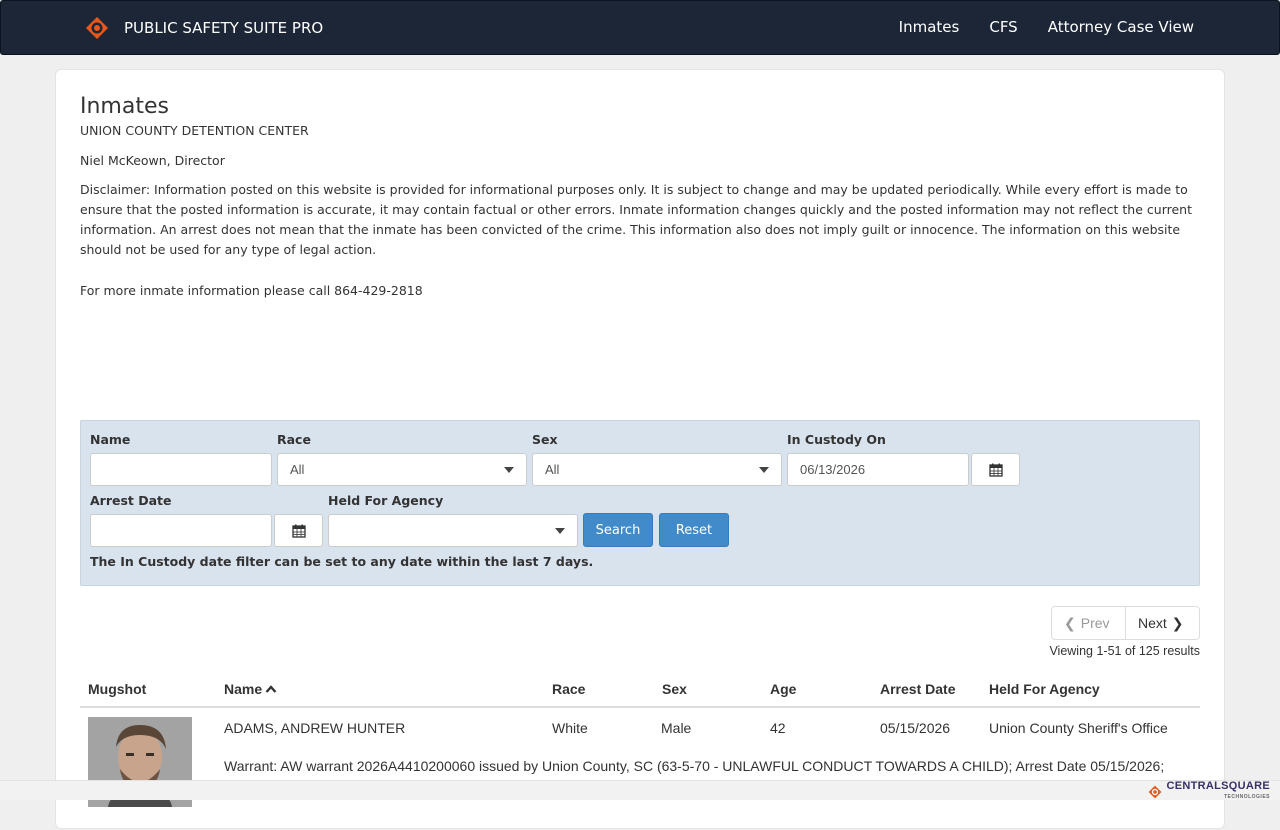 This screenshot has width=1280, height=830. Describe the element at coordinates (878, 469) in the screenshot. I see `custody-date-input: 06/13/2026` at that location.